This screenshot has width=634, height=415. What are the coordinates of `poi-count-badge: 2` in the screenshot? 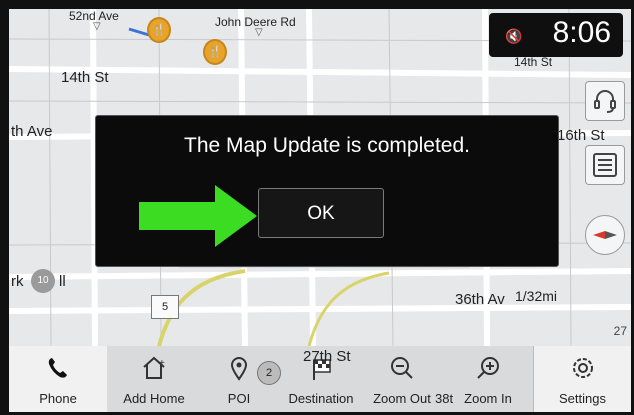 It's located at (269, 373).